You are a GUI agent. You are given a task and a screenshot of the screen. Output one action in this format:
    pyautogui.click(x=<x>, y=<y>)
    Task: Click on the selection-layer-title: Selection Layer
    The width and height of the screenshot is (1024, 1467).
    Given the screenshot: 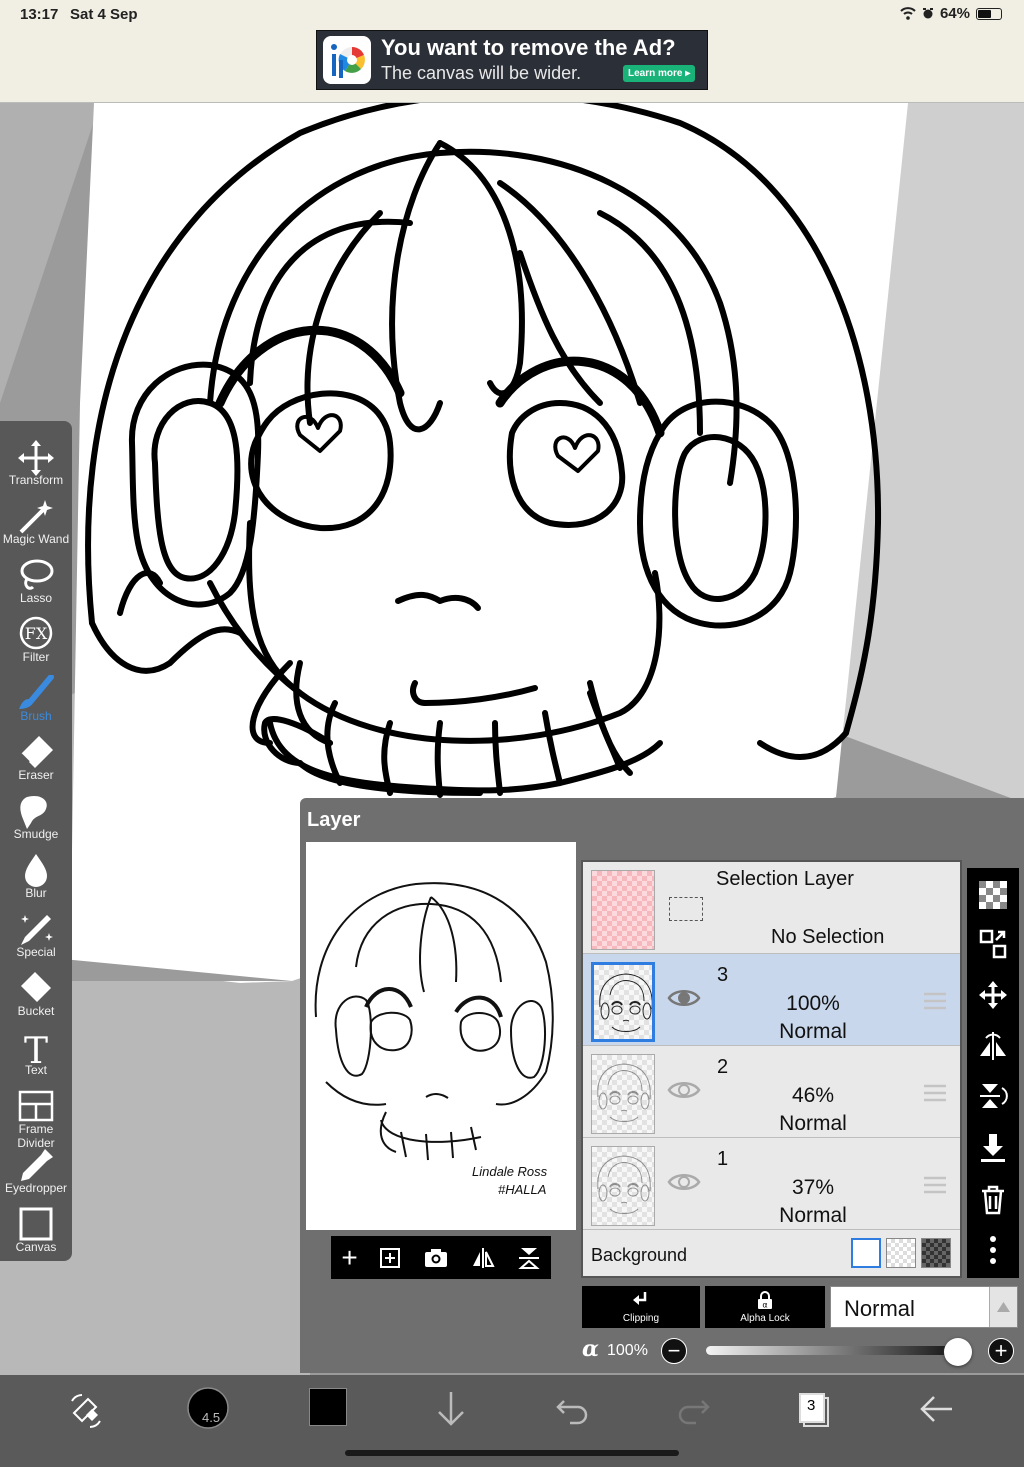 What is the action you would take?
    pyautogui.click(x=785, y=879)
    